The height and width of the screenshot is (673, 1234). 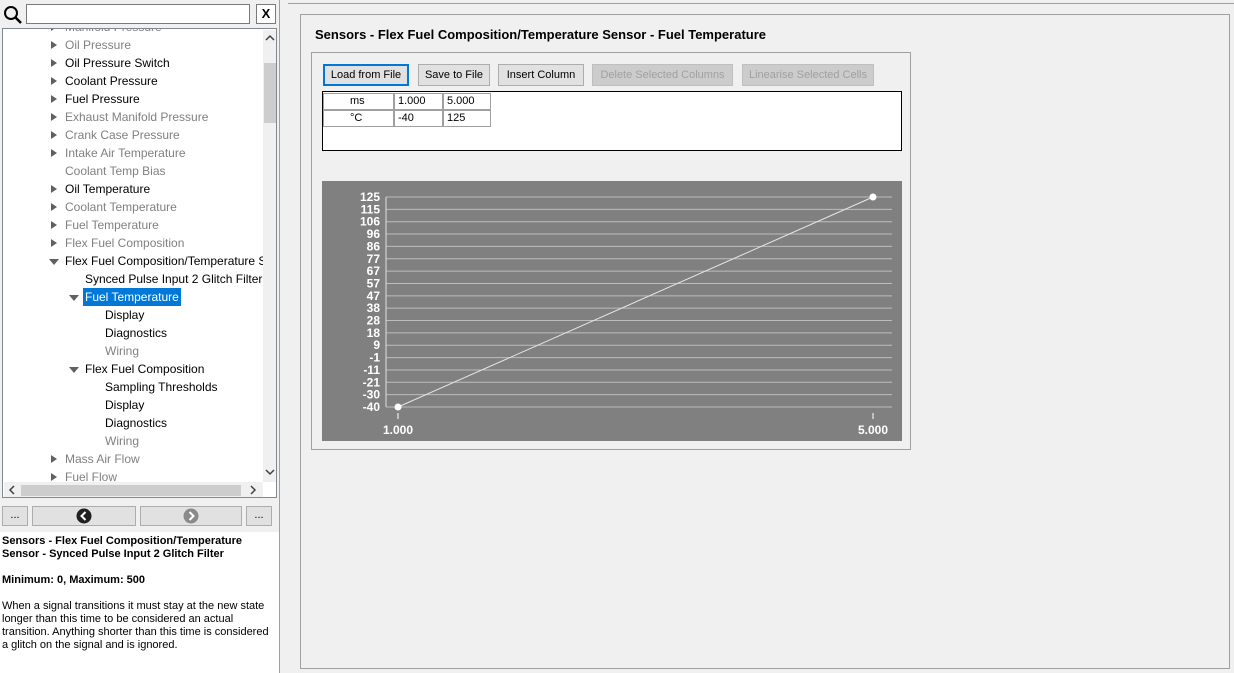 What do you see at coordinates (121, 207) in the screenshot?
I see `tree-item-label: Coolant Temperature` at bounding box center [121, 207].